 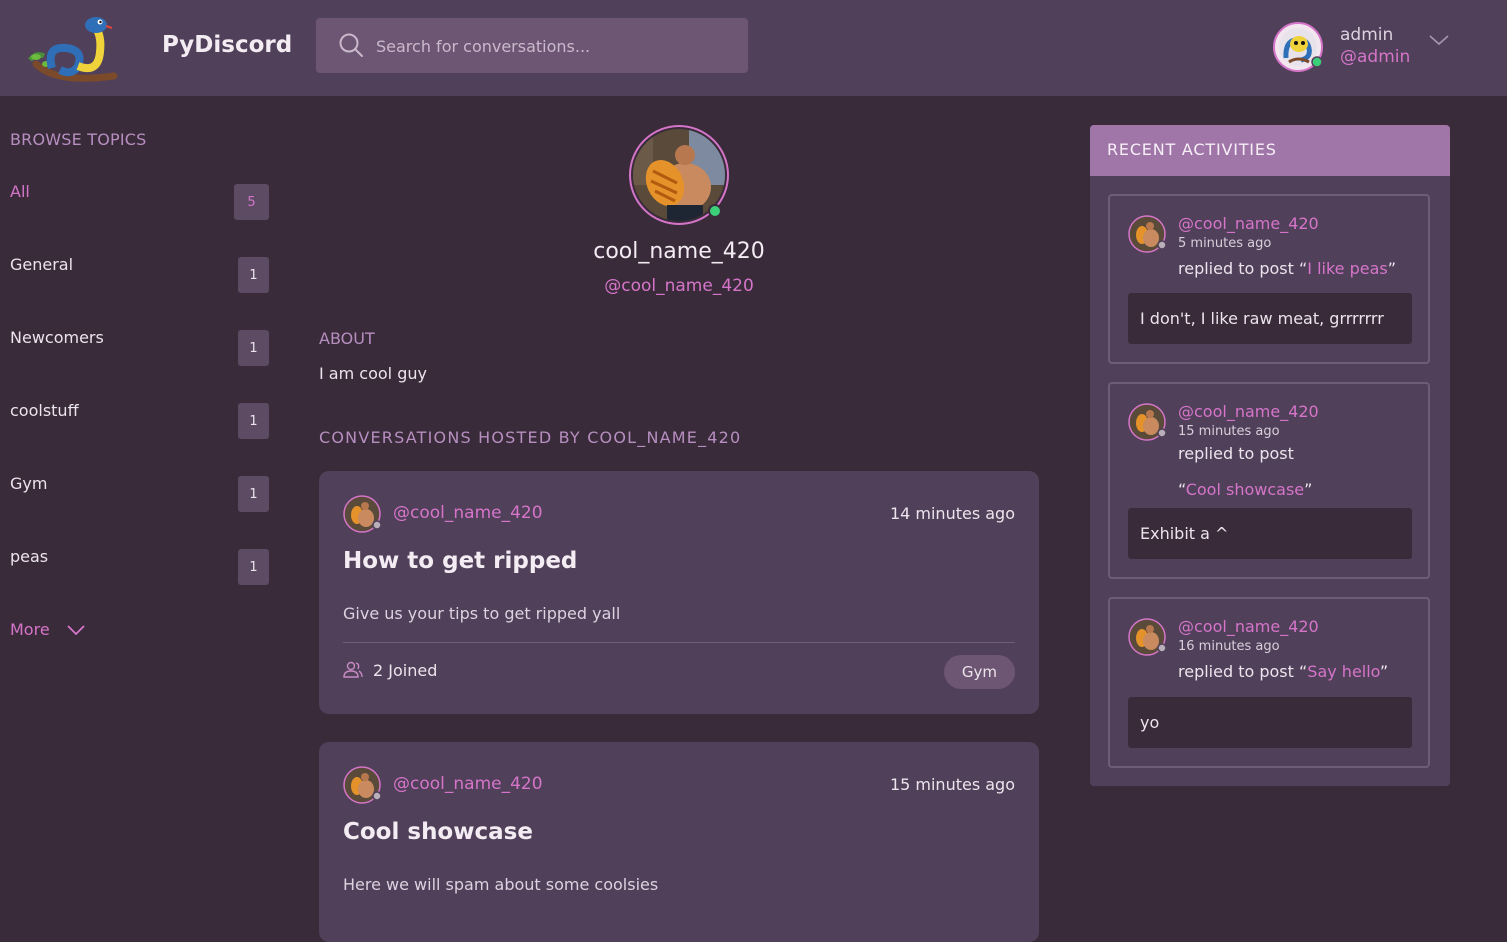 I want to click on top-header: PyDiscord admin @admin, so click(x=753, y=48).